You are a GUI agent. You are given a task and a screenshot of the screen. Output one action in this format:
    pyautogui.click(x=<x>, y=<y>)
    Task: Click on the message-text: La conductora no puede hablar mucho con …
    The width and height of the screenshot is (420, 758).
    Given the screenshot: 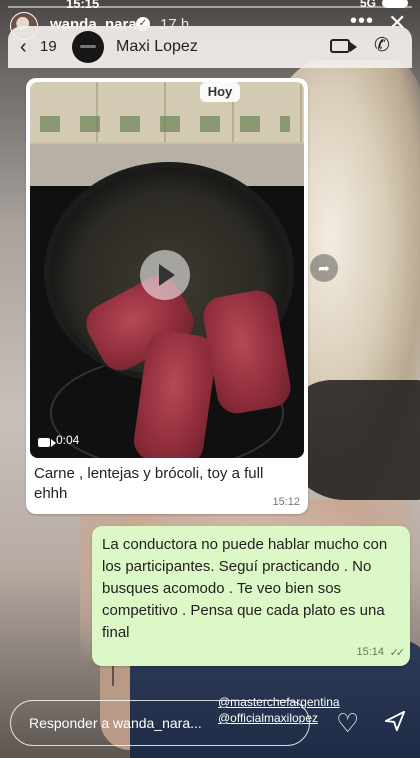 What is the action you would take?
    pyautogui.click(x=245, y=588)
    